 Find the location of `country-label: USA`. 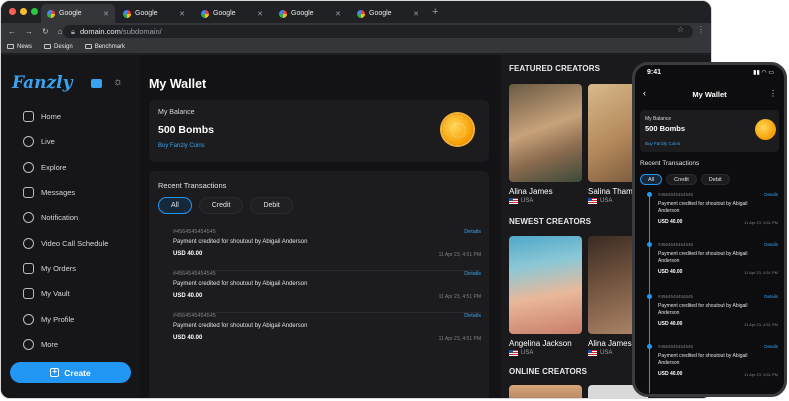

country-label: USA is located at coordinates (527, 353).